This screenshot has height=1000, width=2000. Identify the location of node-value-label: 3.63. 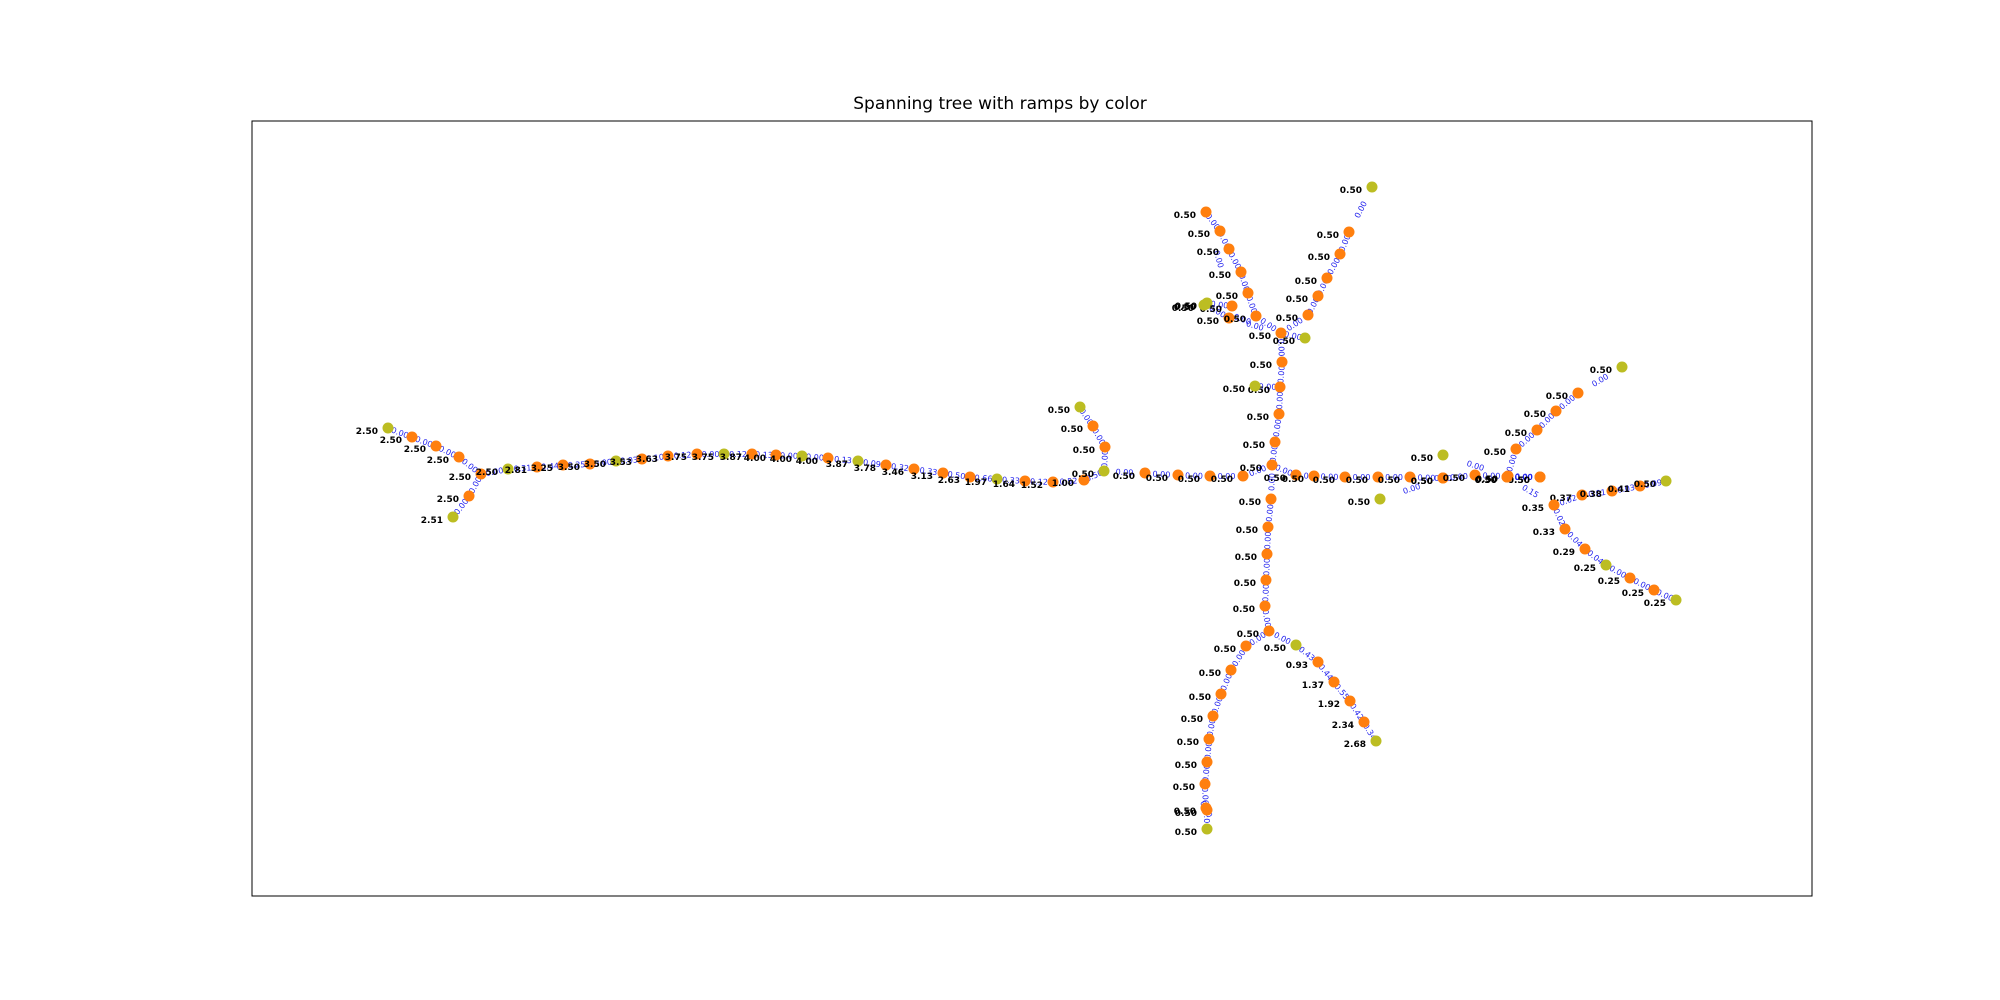
(647, 460).